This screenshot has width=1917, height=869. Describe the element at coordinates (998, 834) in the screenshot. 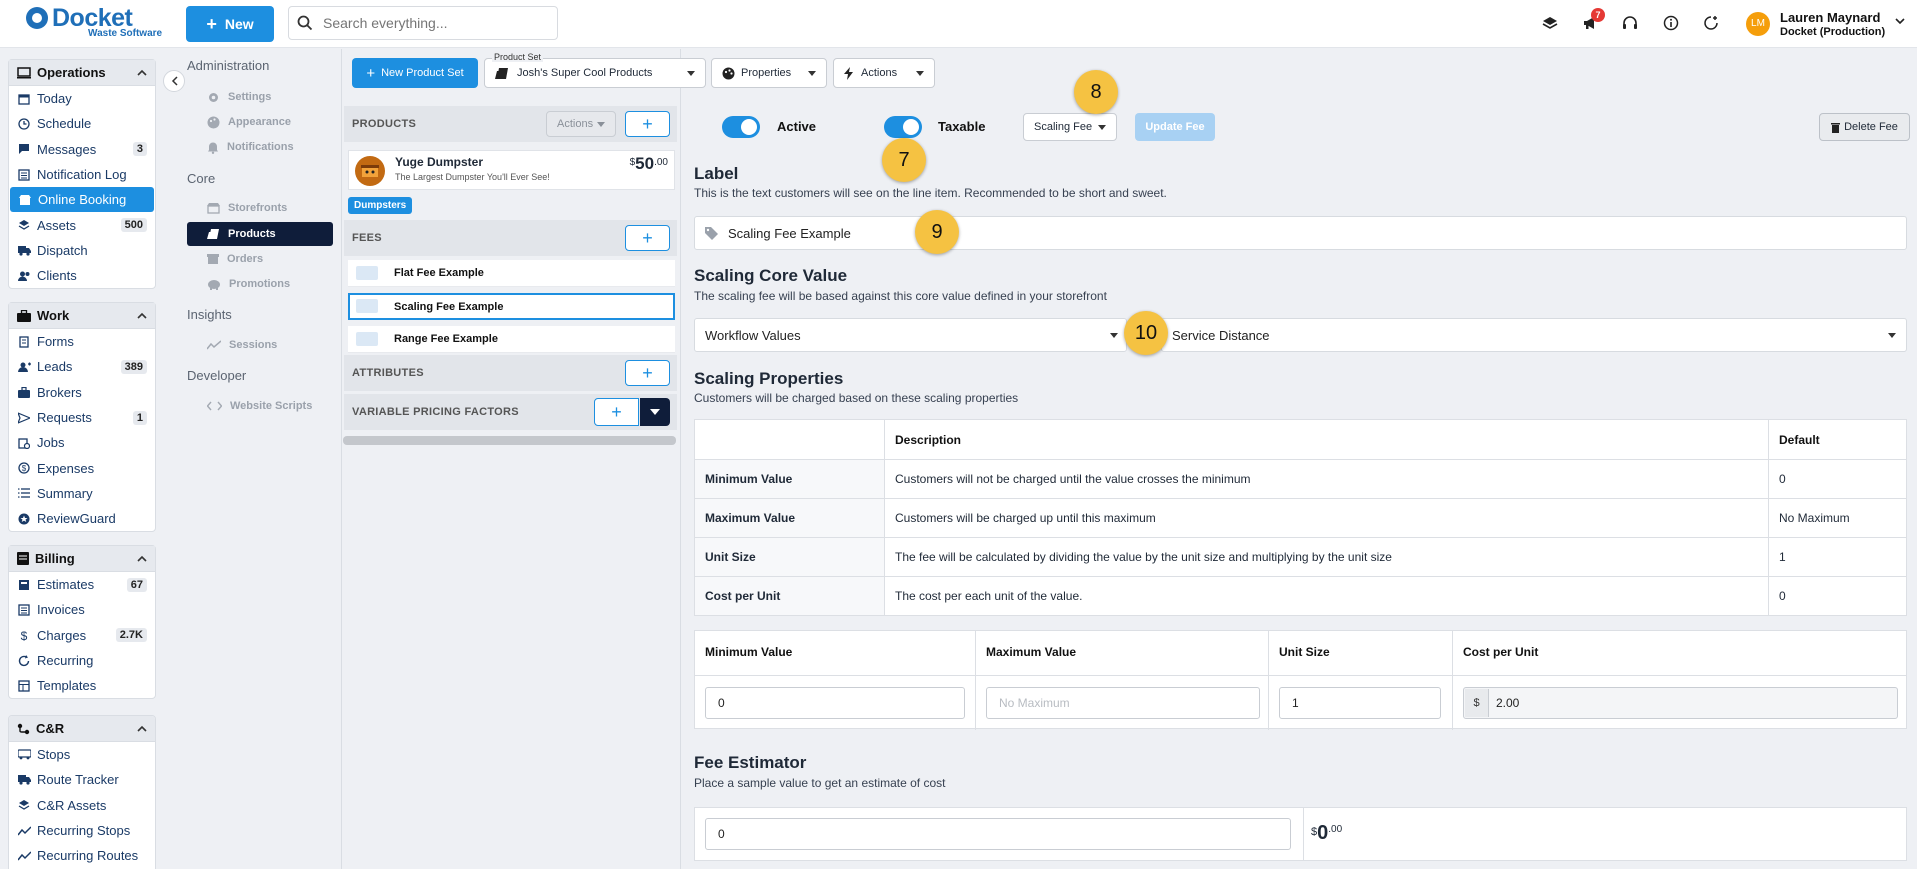

I see `estimator-input: 0` at that location.